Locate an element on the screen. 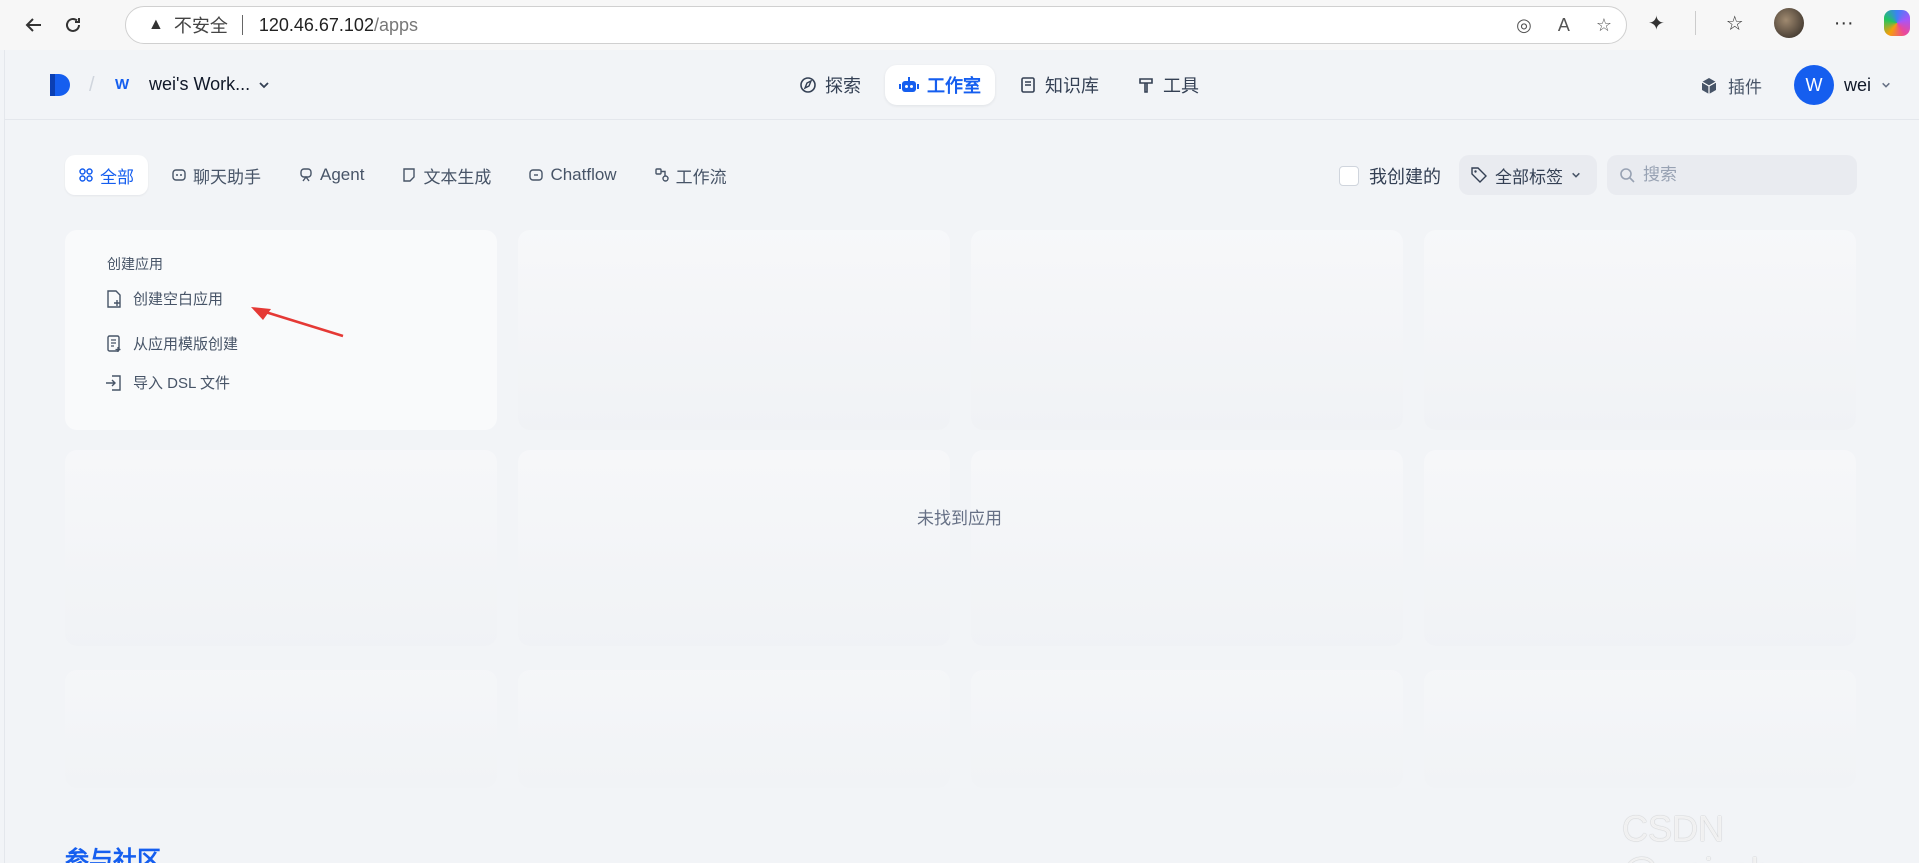 The width and height of the screenshot is (1919, 863). tab-completion: 文本生成 is located at coordinates (446, 175).